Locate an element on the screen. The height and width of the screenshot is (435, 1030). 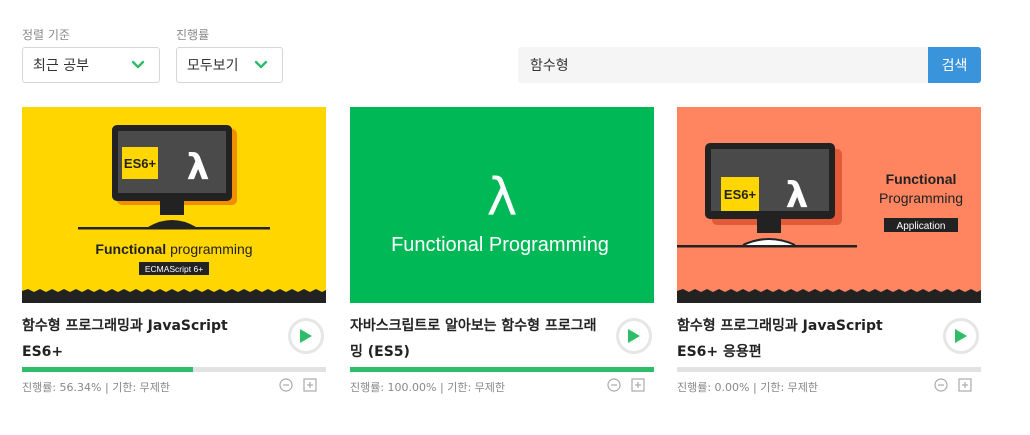
progress-filter-select: 모두보기 is located at coordinates (229, 65).